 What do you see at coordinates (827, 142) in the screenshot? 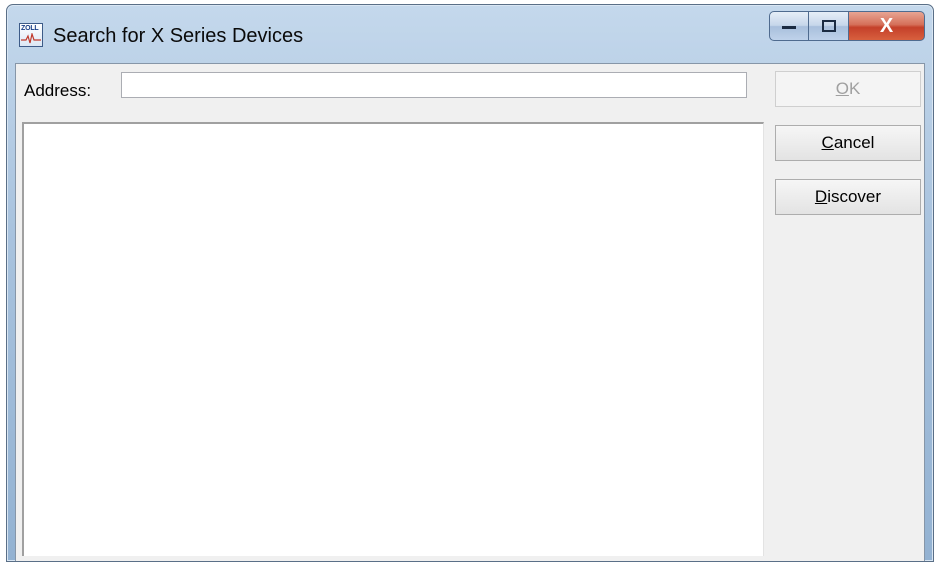
I see `cancel-mnemonic: C` at bounding box center [827, 142].